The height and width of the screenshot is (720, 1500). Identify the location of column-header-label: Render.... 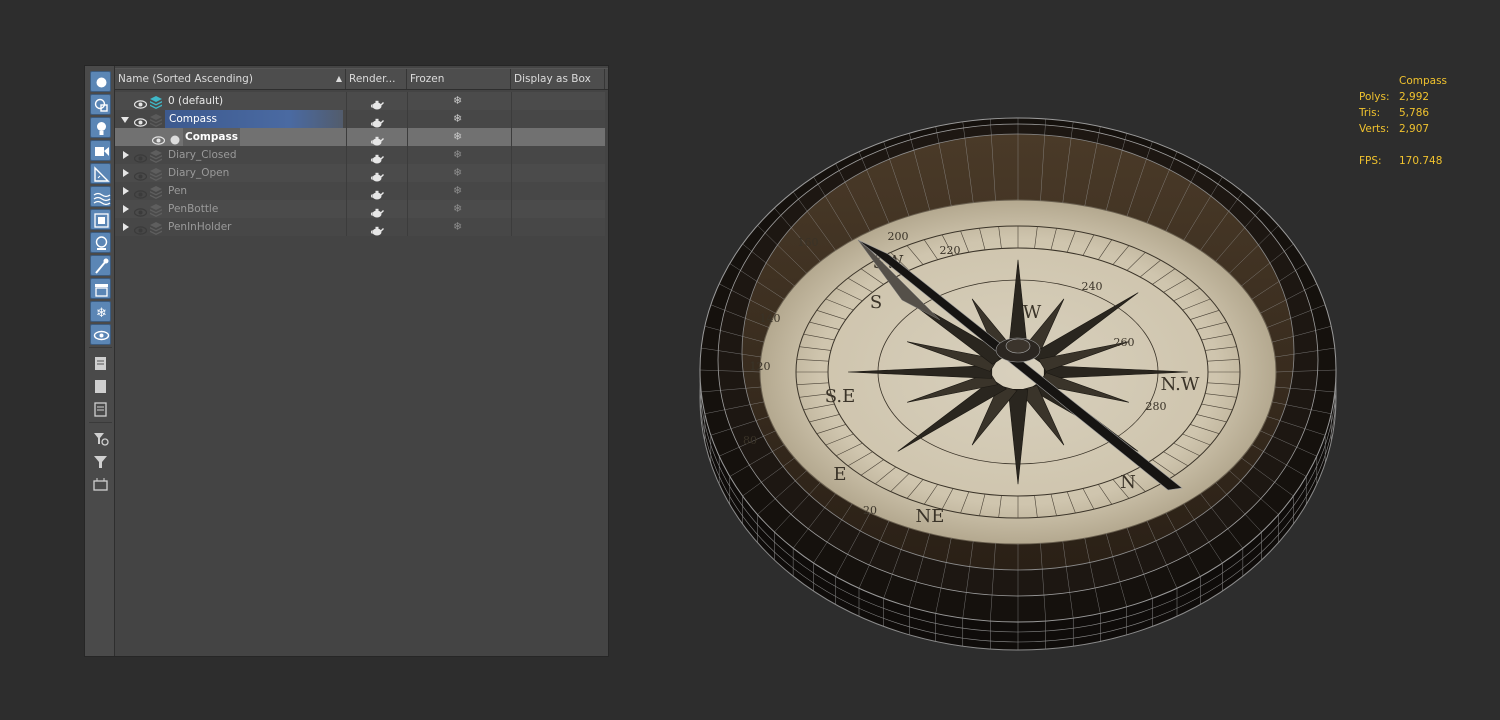
(372, 79).